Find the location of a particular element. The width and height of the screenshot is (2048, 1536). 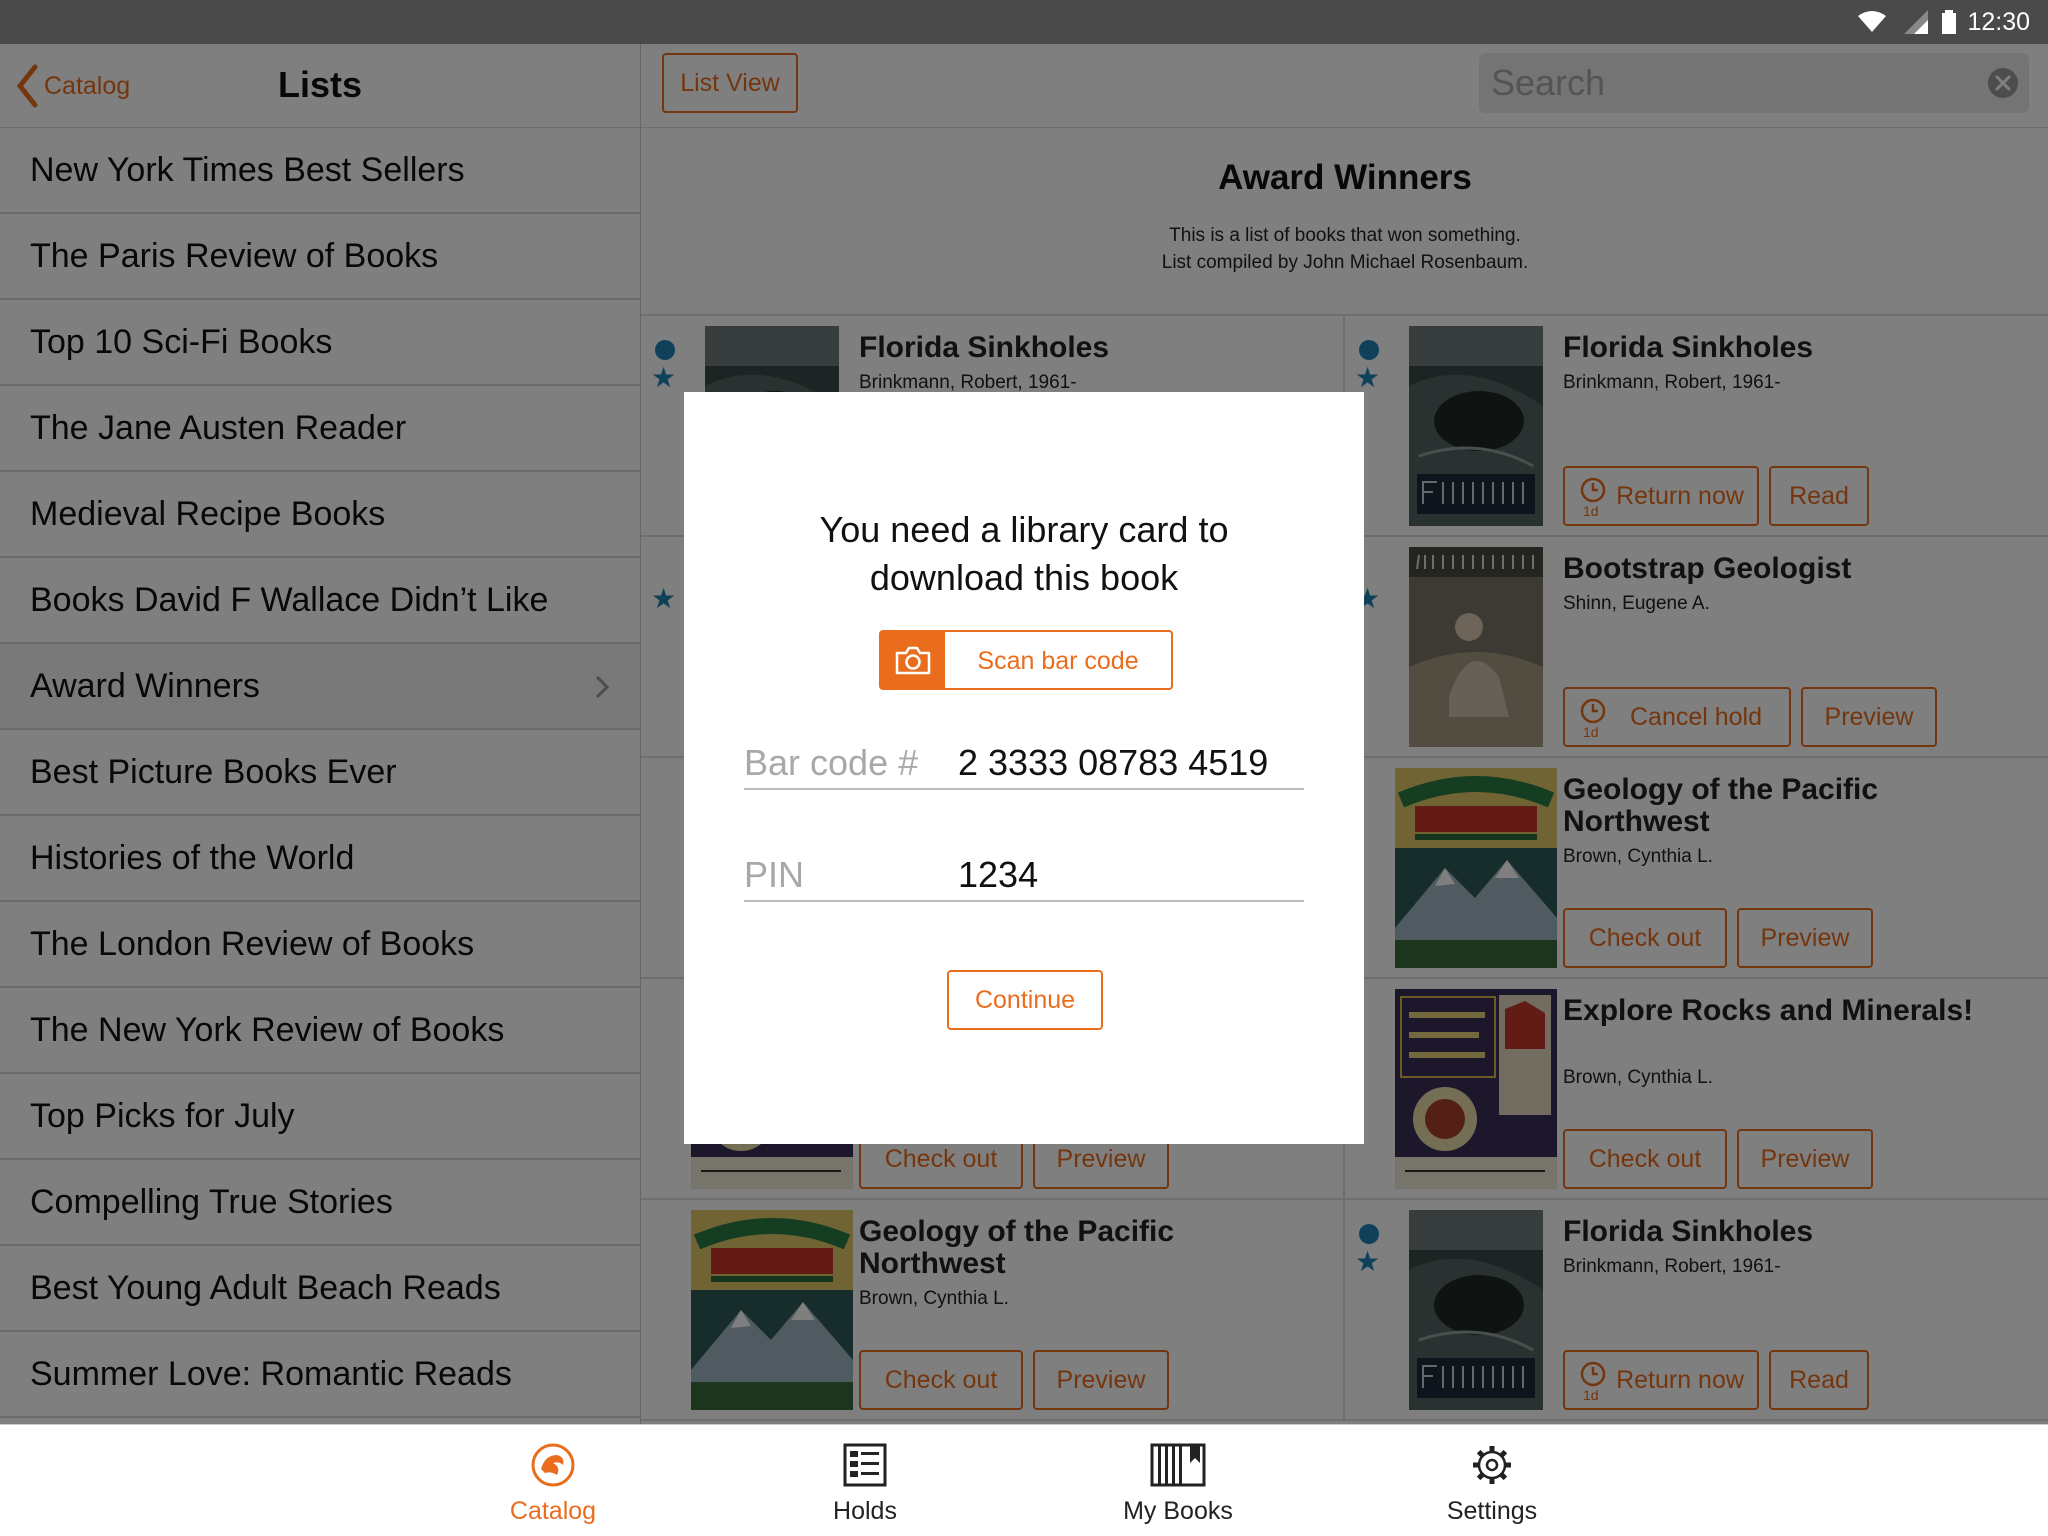

pin-label: PIN is located at coordinates (774, 874).